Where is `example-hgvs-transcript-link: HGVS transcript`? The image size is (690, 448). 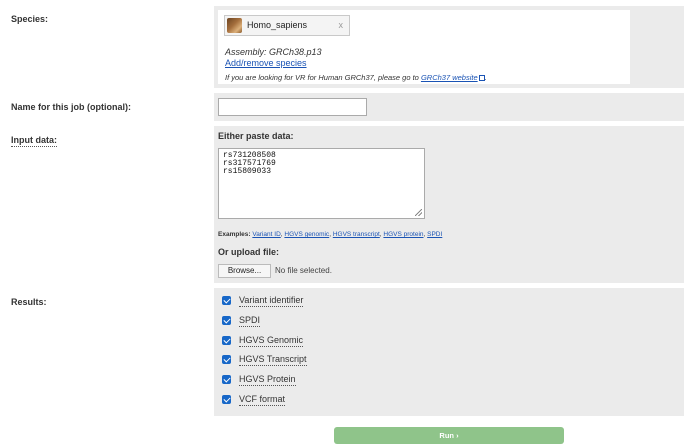 example-hgvs-transcript-link: HGVS transcript is located at coordinates (356, 234).